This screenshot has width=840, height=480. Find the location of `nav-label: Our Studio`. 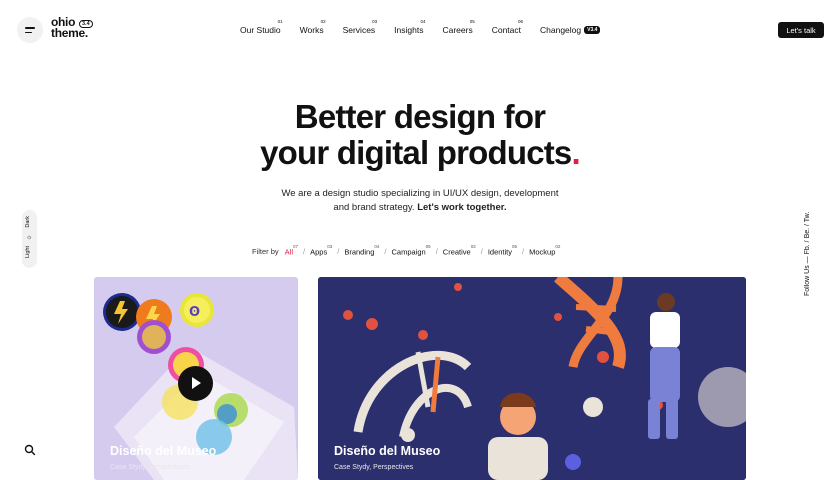

nav-label: Our Studio is located at coordinates (260, 30).